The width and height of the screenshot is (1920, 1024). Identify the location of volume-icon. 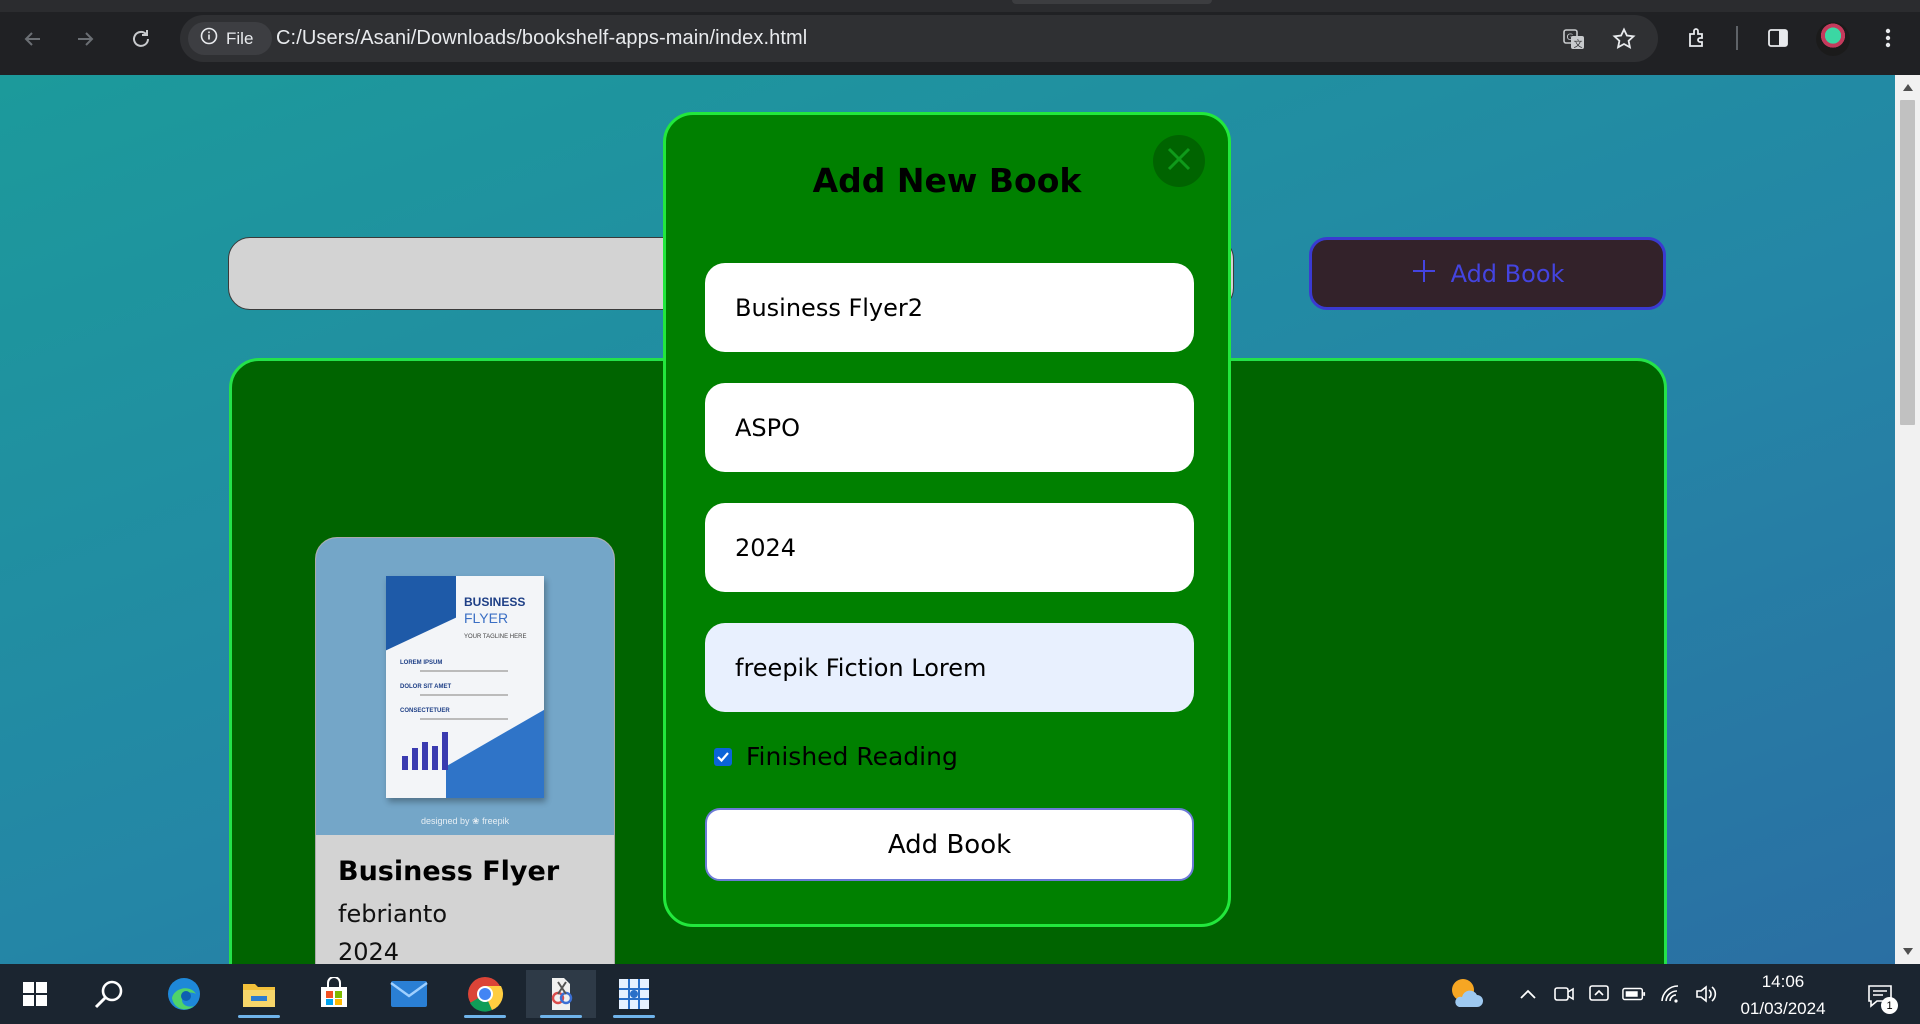
(1706, 994).